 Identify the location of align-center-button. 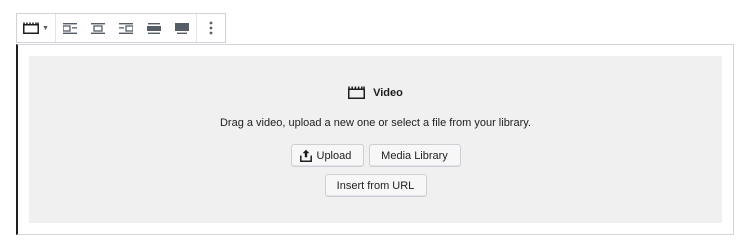
(98, 28).